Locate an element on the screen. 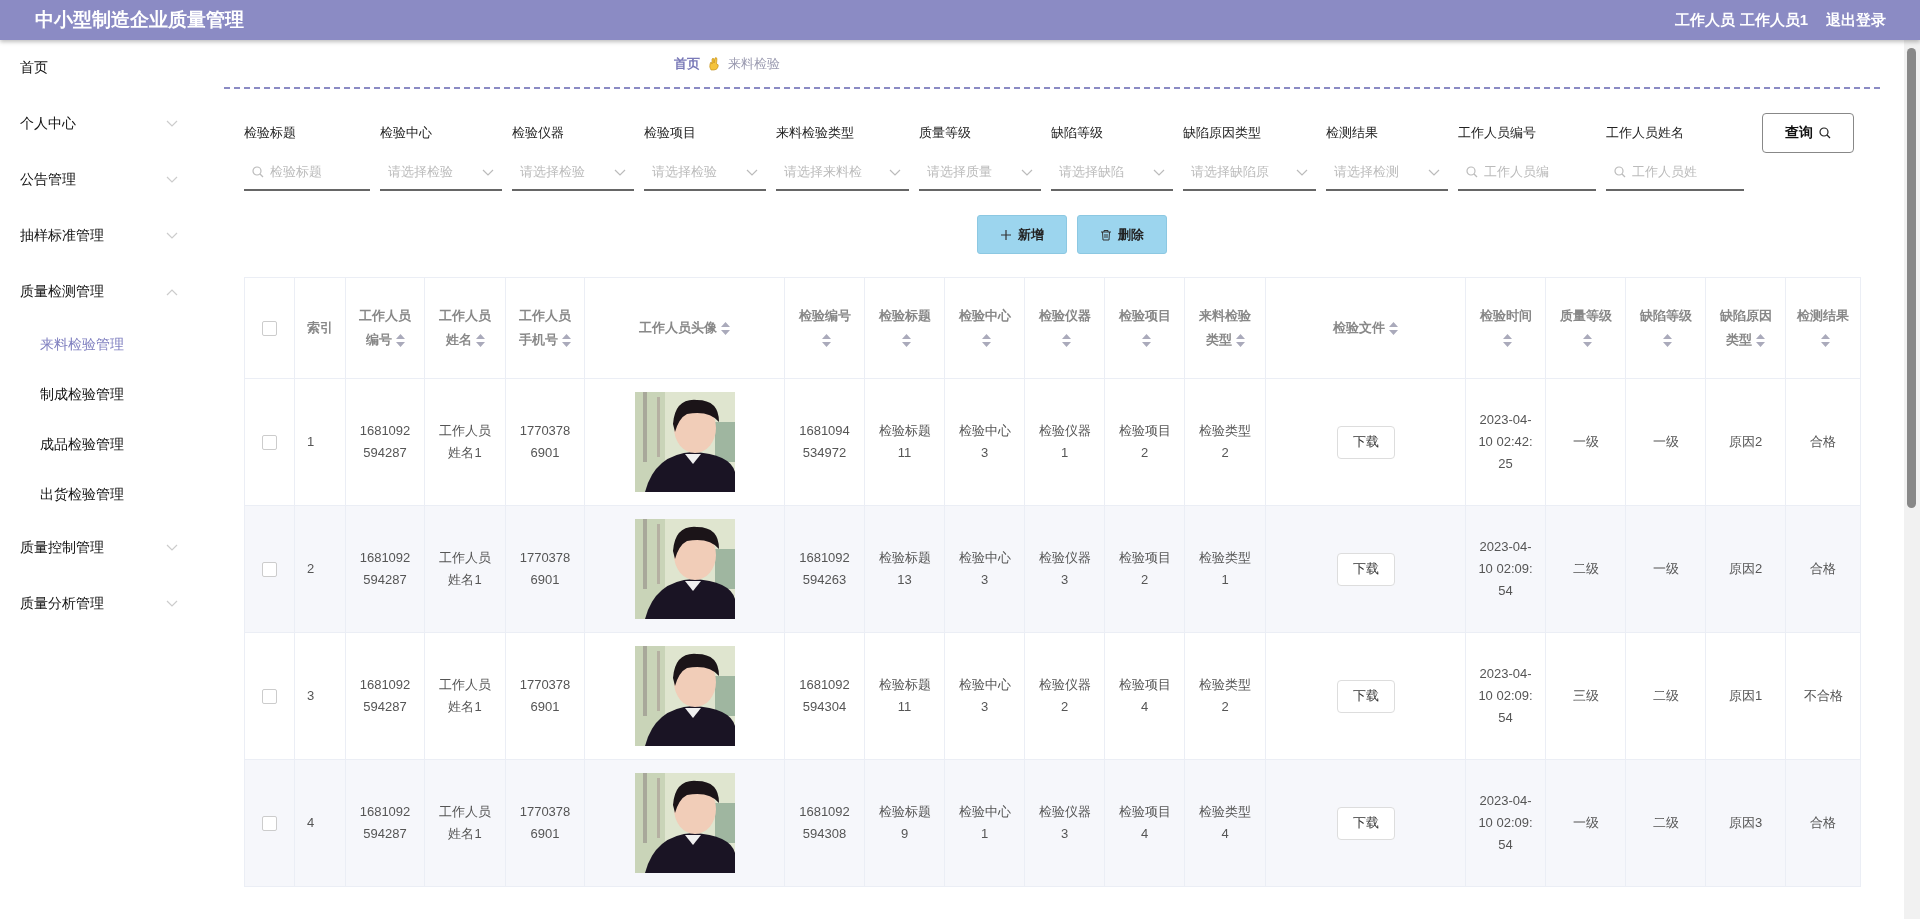 Image resolution: width=1920 pixels, height=919 pixels. breadcrumb-current: 来料检验 is located at coordinates (754, 63).